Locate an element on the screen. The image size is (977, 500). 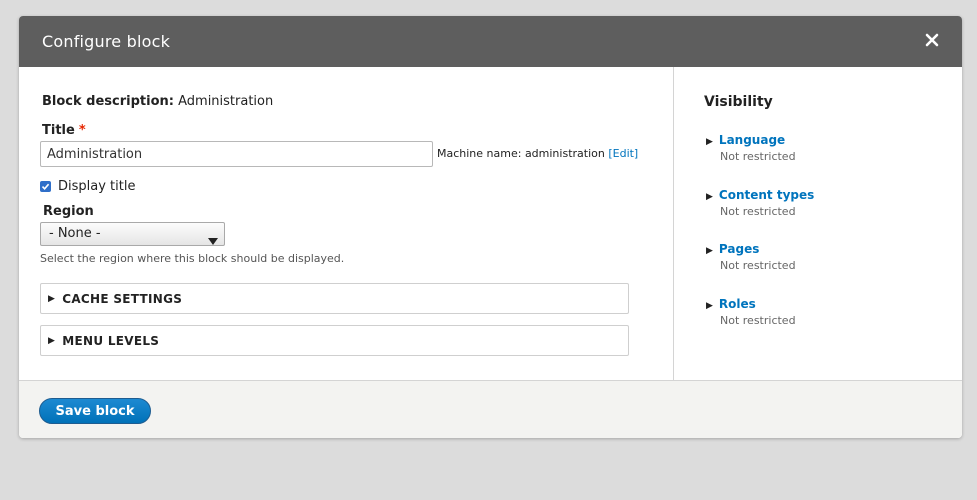
visibility-item-language: ▶ Language Not restricted is located at coordinates (751, 148).